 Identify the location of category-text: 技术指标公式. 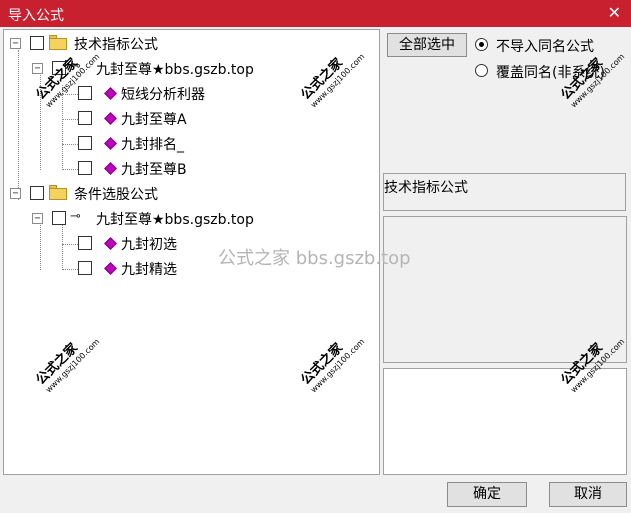
(426, 188).